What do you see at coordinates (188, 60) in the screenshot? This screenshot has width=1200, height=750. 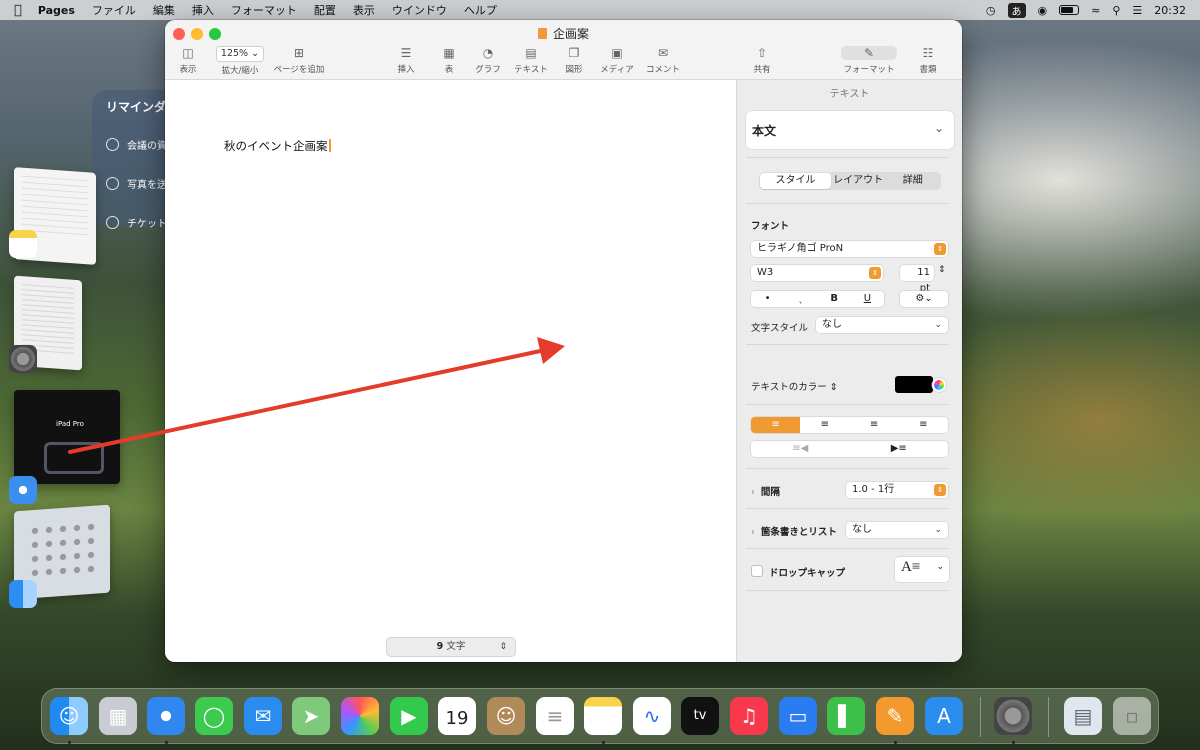 I see `view-button: ◫ 表示` at bounding box center [188, 60].